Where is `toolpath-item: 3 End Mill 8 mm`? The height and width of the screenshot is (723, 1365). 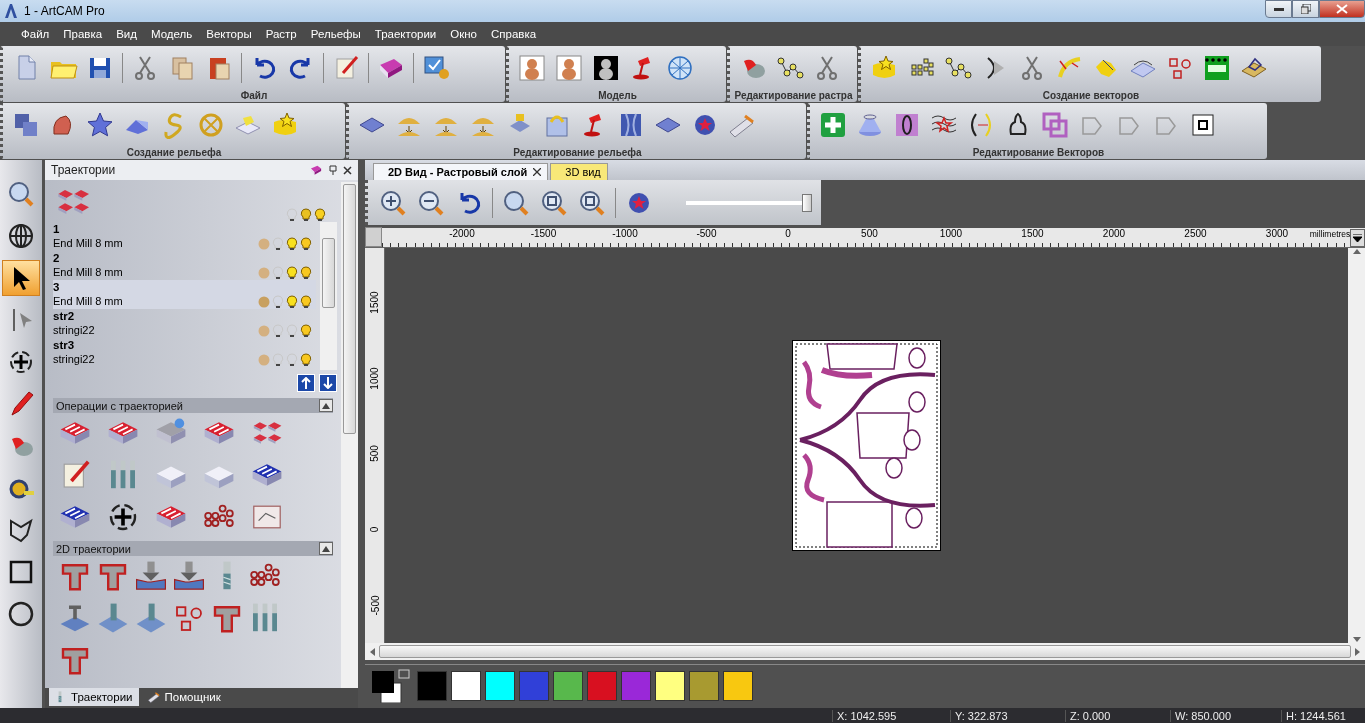 toolpath-item: 3 End Mill 8 mm is located at coordinates (184, 294).